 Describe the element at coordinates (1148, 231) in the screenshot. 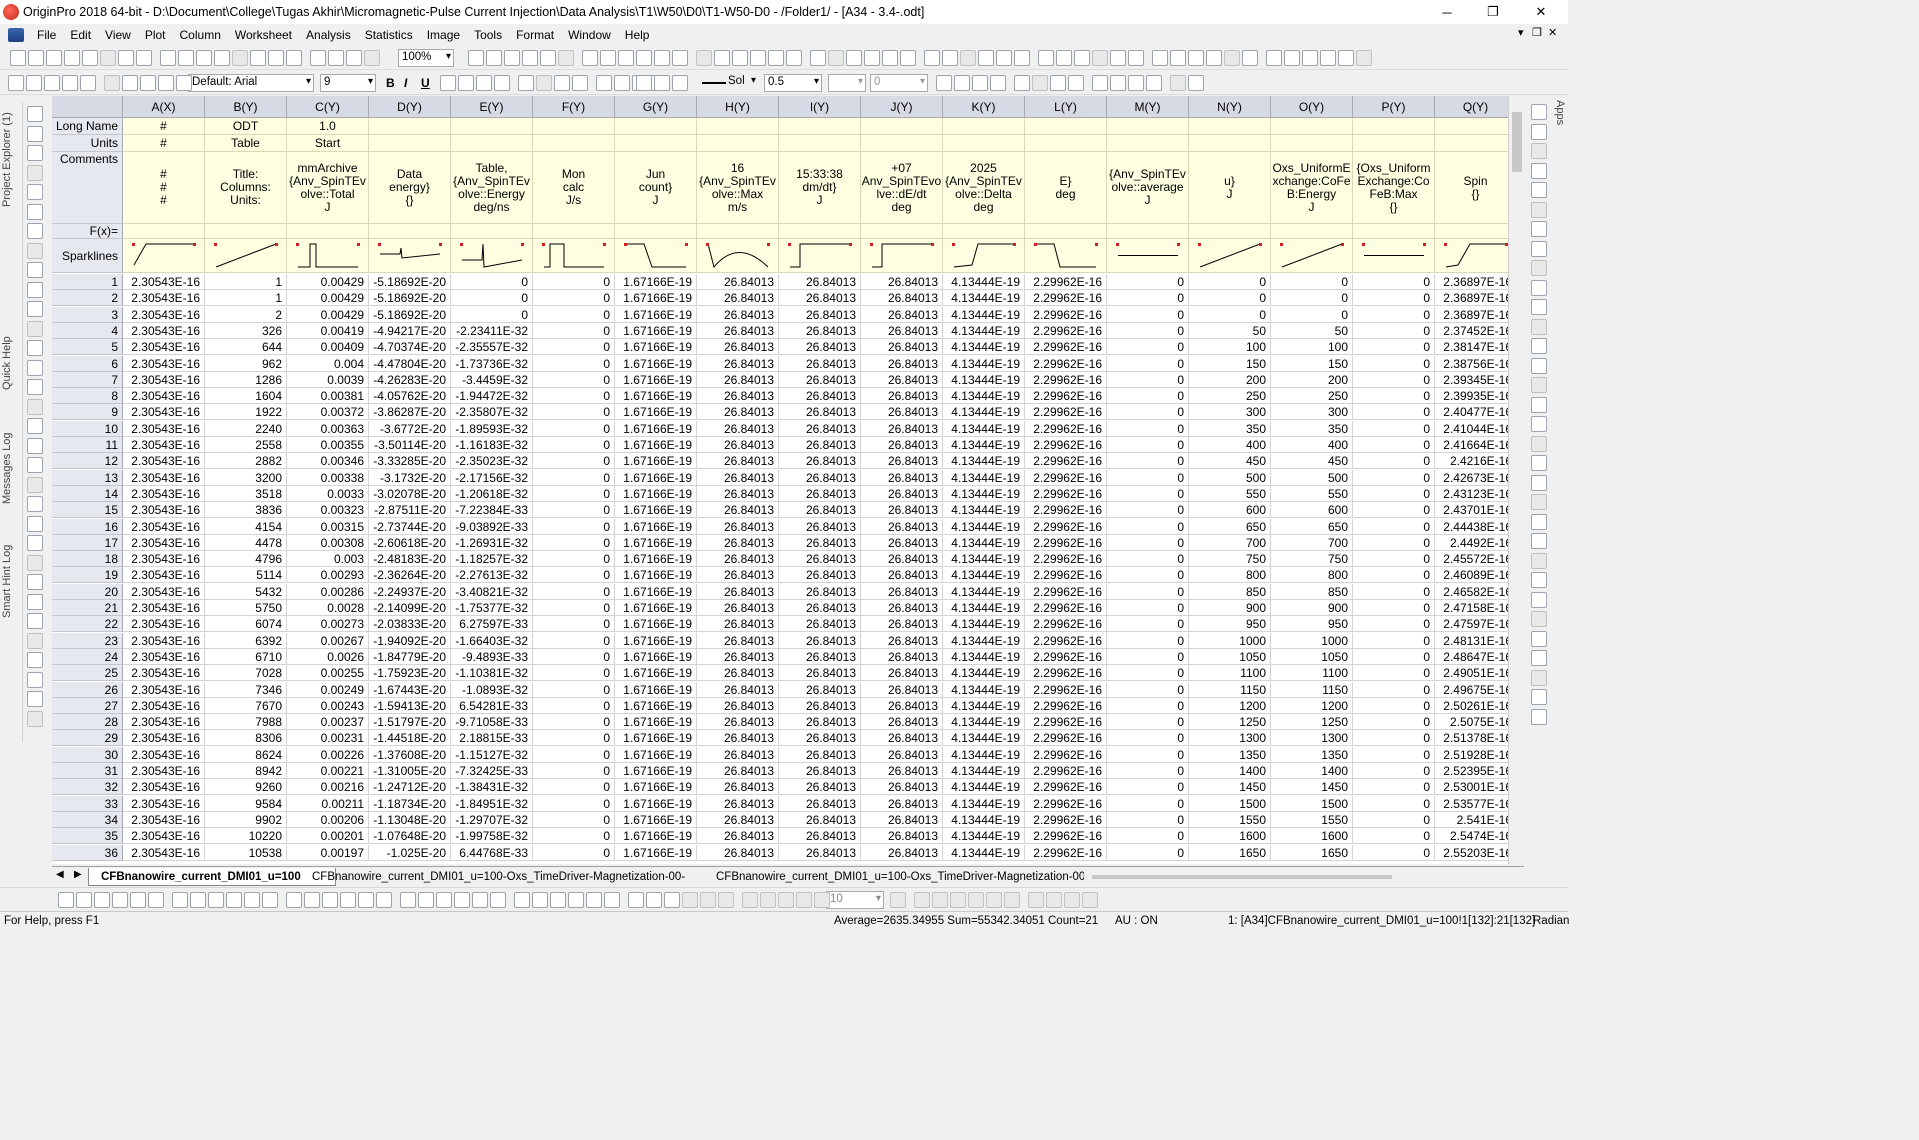

I see `formula-cell` at that location.